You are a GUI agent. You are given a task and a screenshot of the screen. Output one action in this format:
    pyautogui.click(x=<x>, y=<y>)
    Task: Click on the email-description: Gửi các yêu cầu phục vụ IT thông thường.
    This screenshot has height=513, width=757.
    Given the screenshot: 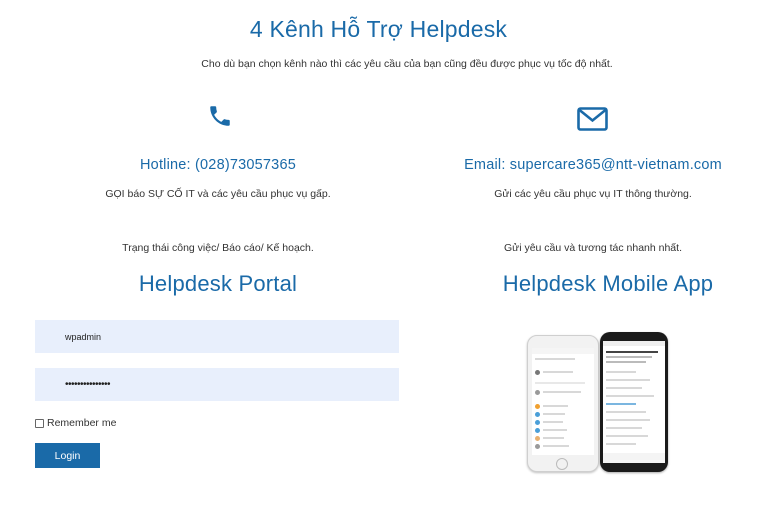 What is the action you would take?
    pyautogui.click(x=593, y=194)
    